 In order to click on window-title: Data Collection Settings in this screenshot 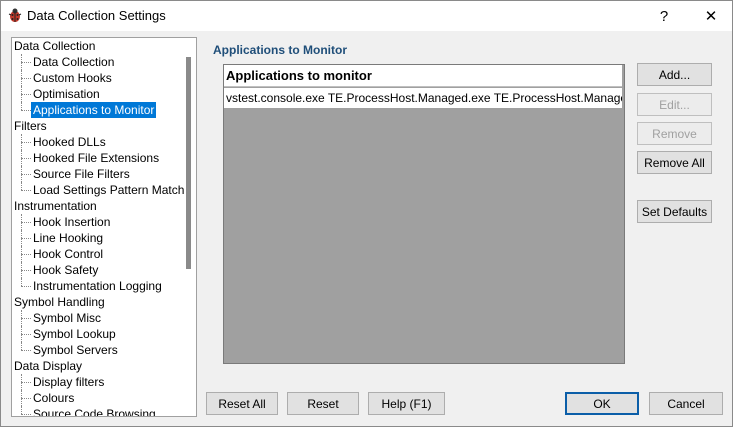, I will do `click(96, 15)`.